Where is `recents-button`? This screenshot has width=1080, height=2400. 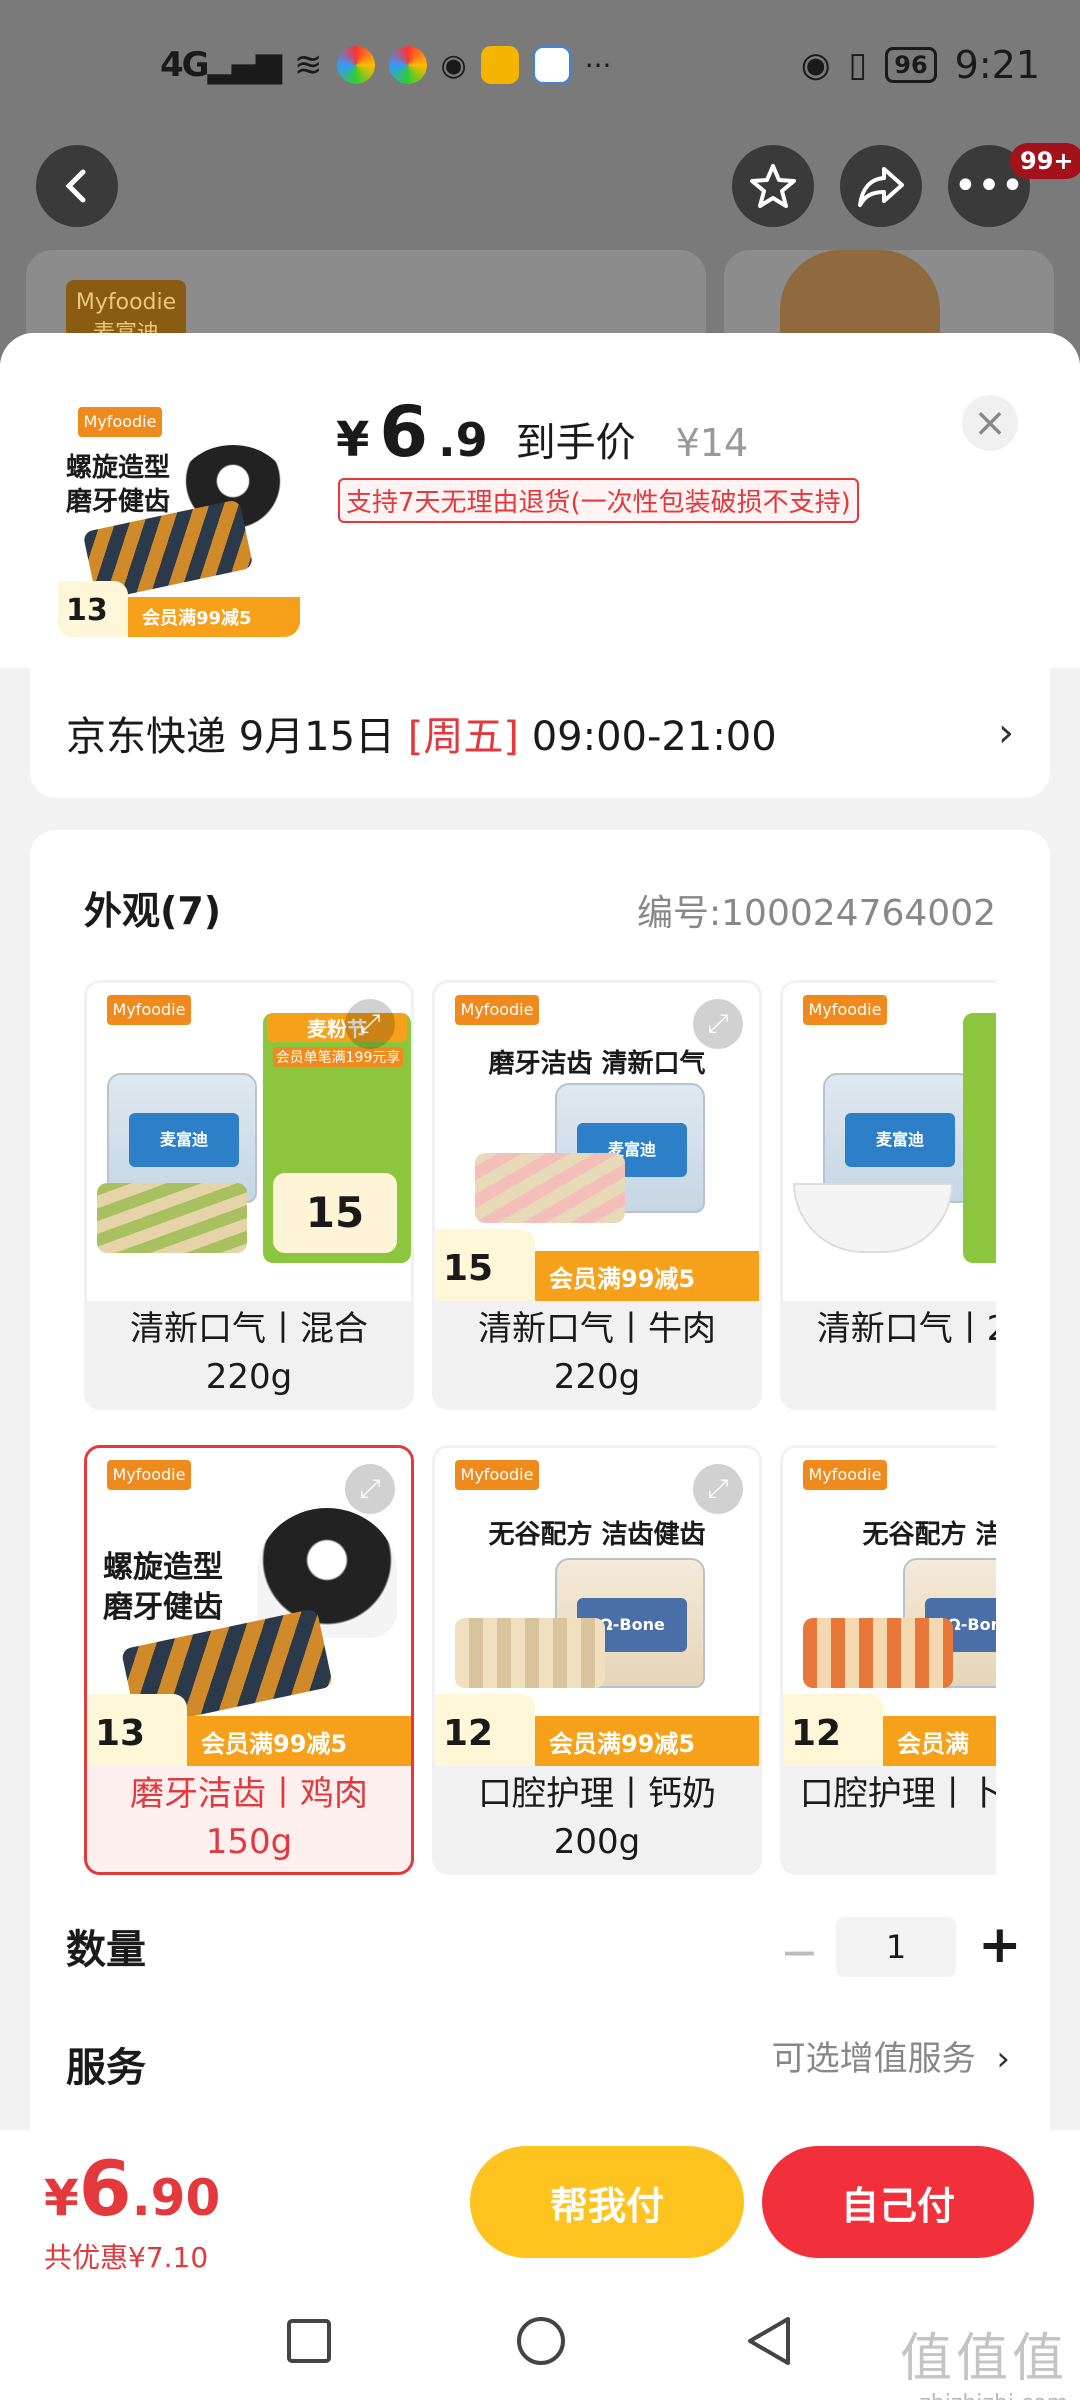 recents-button is located at coordinates (309, 2341).